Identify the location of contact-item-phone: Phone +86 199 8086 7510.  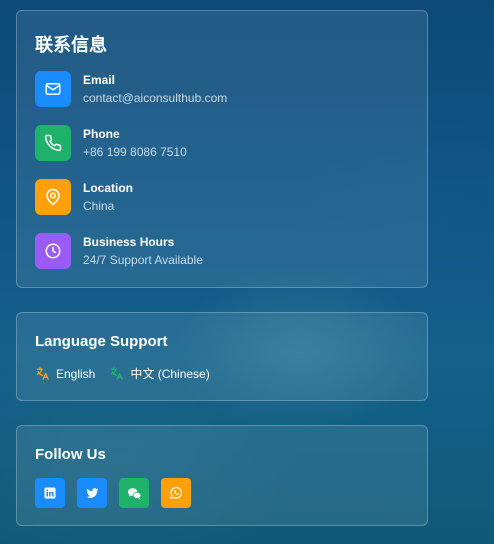
(225, 143).